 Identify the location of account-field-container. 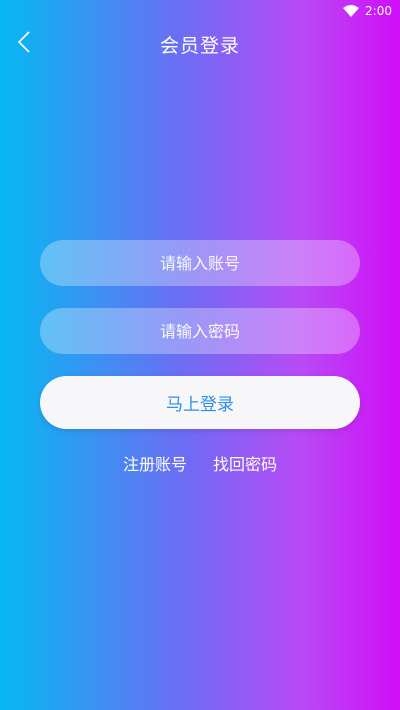
(200, 263).